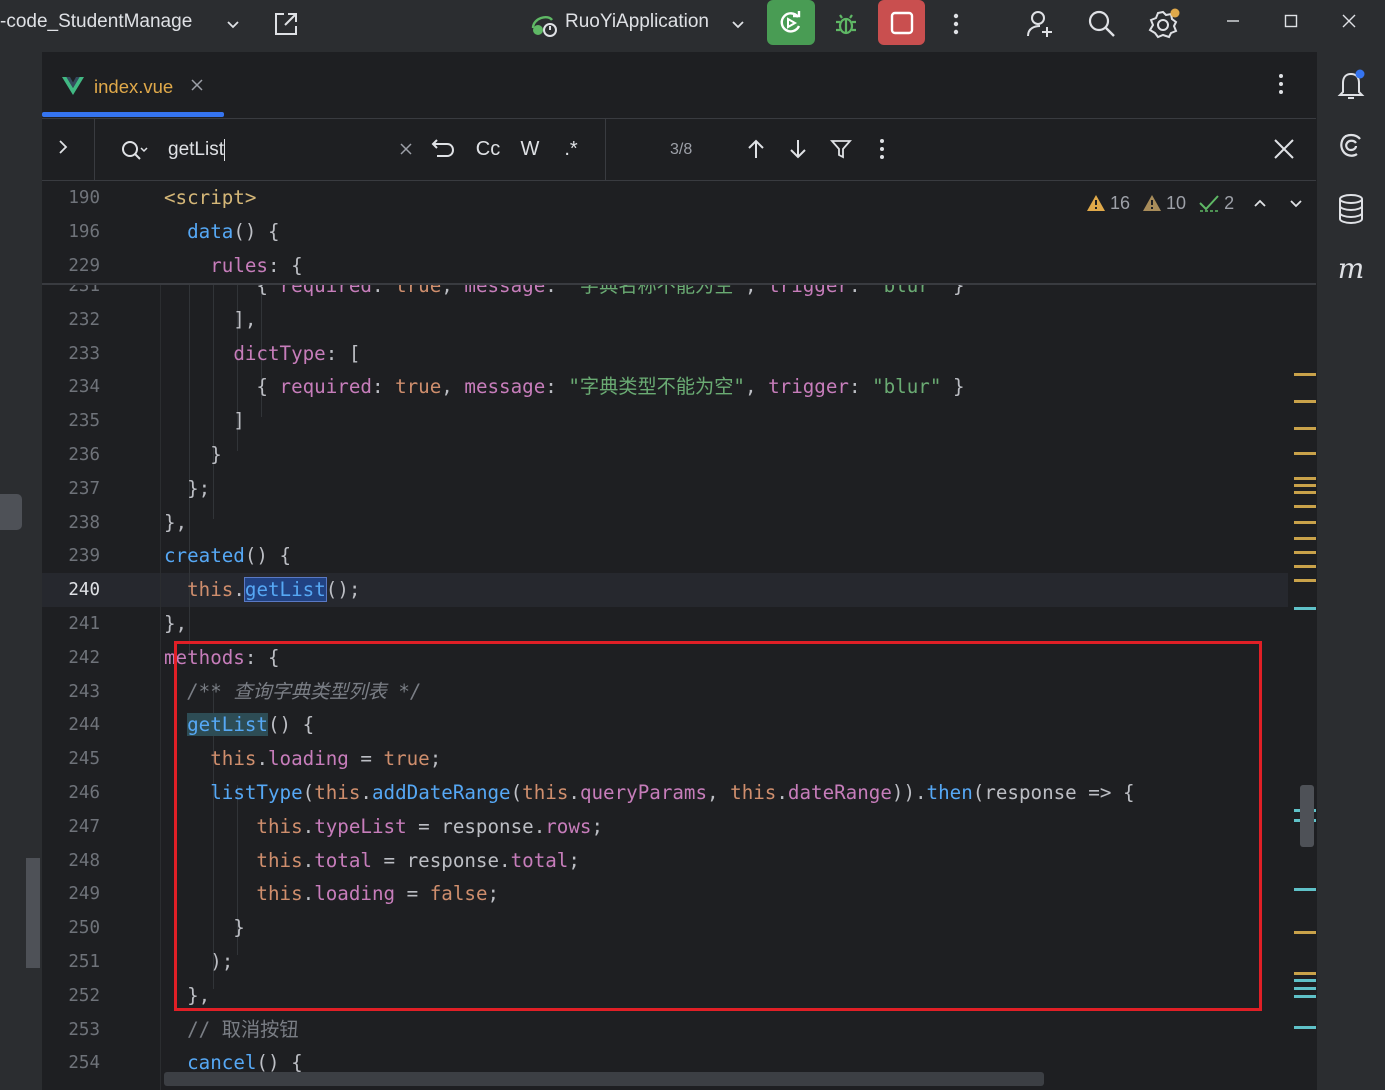 This screenshot has height=1090, width=1385. Describe the element at coordinates (84, 928) in the screenshot. I see `line-number: 250` at that location.